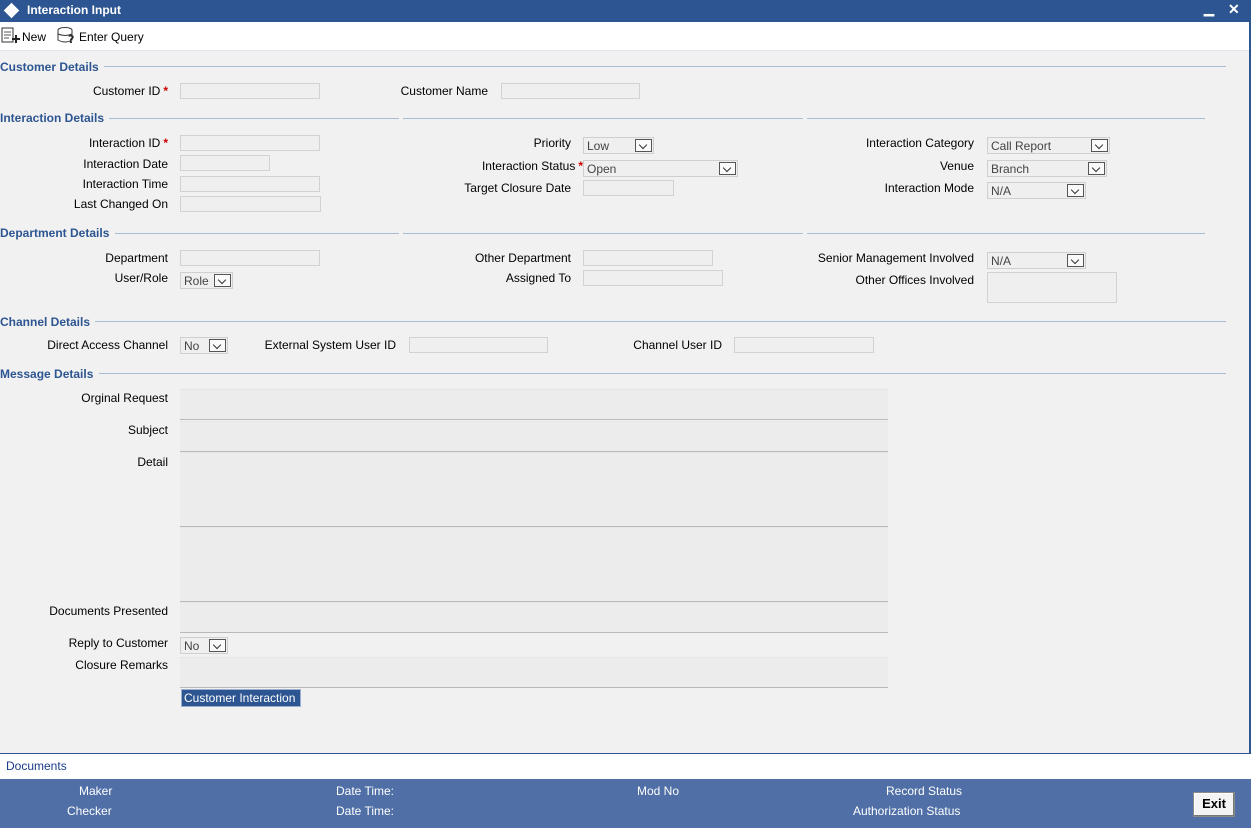  Describe the element at coordinates (365, 791) in the screenshot. I see `maker-date-time-label: Date Time:` at that location.